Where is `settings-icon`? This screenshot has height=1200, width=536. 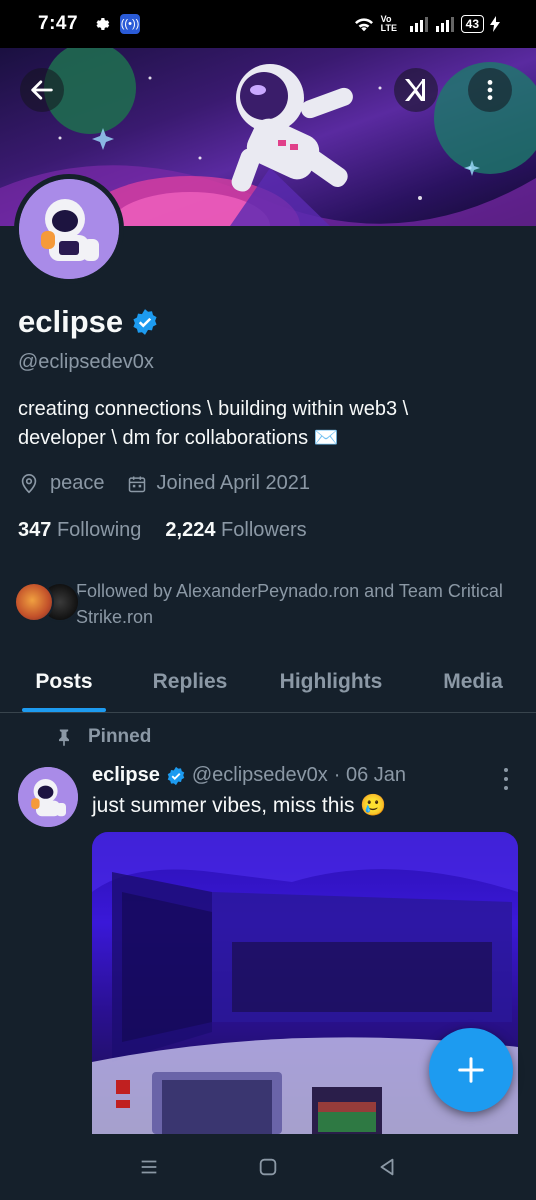 settings-icon is located at coordinates (103, 24).